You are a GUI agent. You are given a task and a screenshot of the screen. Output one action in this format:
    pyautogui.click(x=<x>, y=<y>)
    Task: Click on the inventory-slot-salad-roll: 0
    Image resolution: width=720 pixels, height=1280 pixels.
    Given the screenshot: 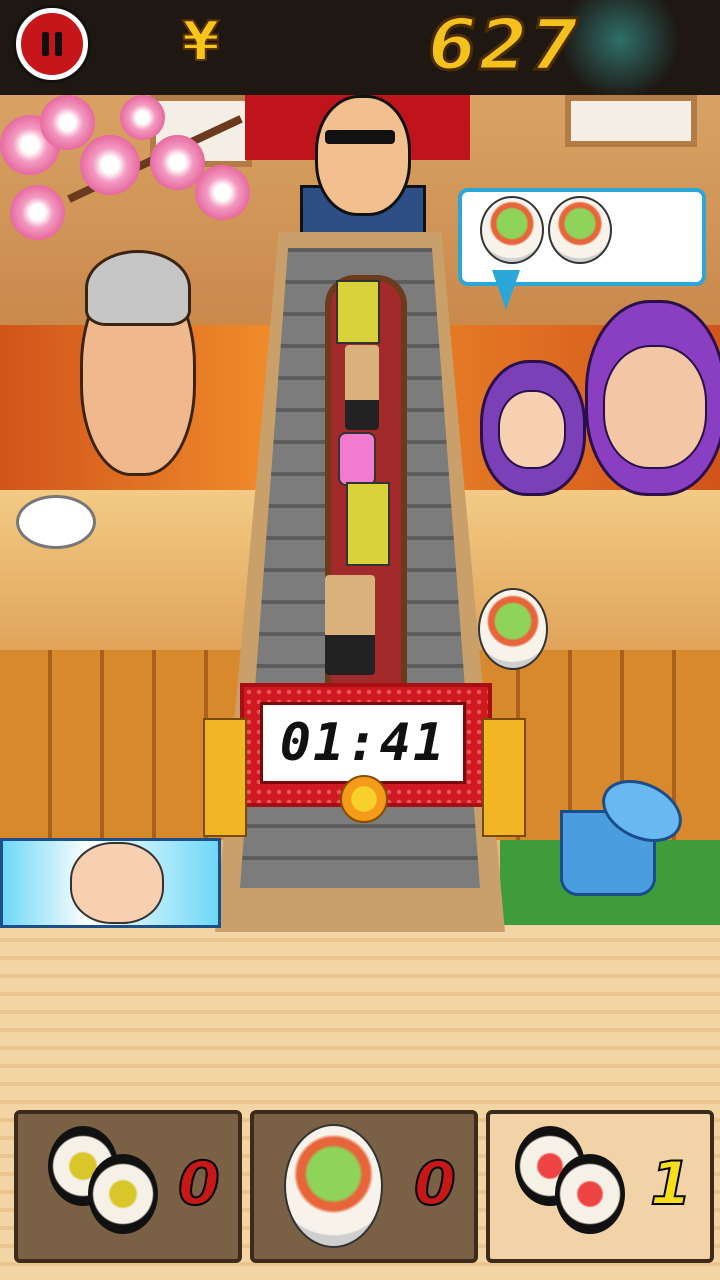 What is the action you would take?
    pyautogui.click(x=364, y=1186)
    